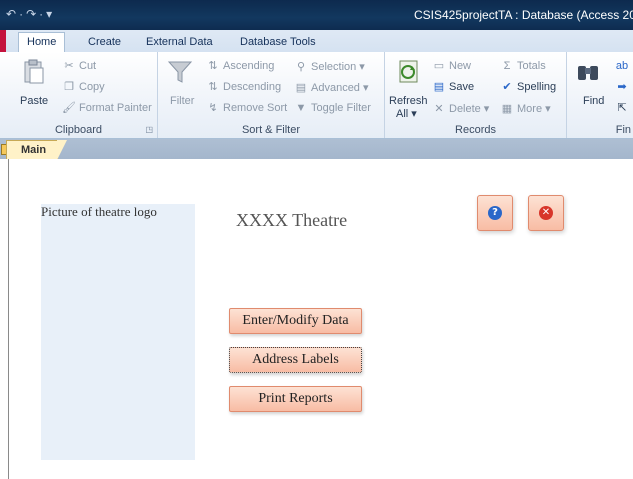  What do you see at coordinates (301, 87) in the screenshot?
I see `advanced-filter-icon: ▤` at bounding box center [301, 87].